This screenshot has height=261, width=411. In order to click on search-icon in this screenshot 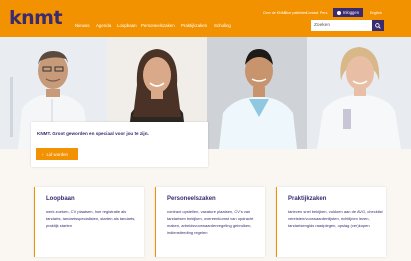, I will do `click(378, 25)`.